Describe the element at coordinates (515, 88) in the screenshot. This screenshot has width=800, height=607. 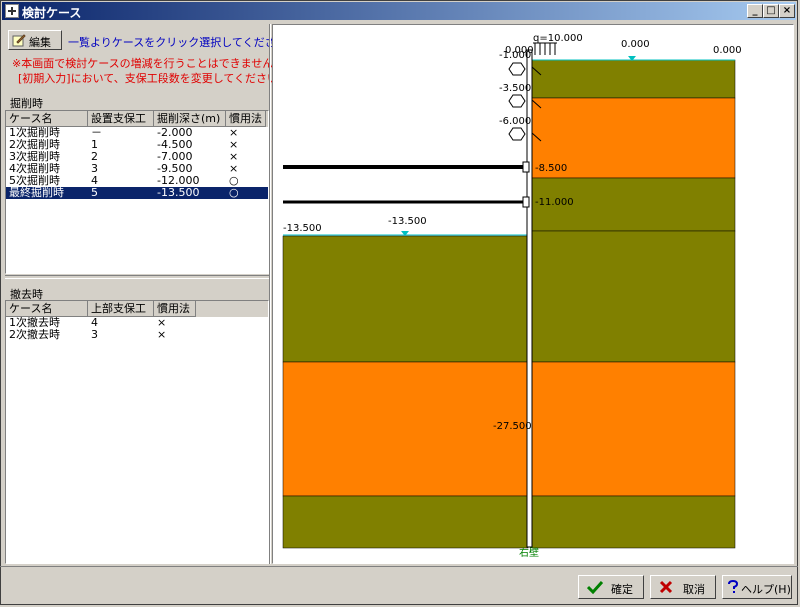
I see `level-label: -3.500` at that location.